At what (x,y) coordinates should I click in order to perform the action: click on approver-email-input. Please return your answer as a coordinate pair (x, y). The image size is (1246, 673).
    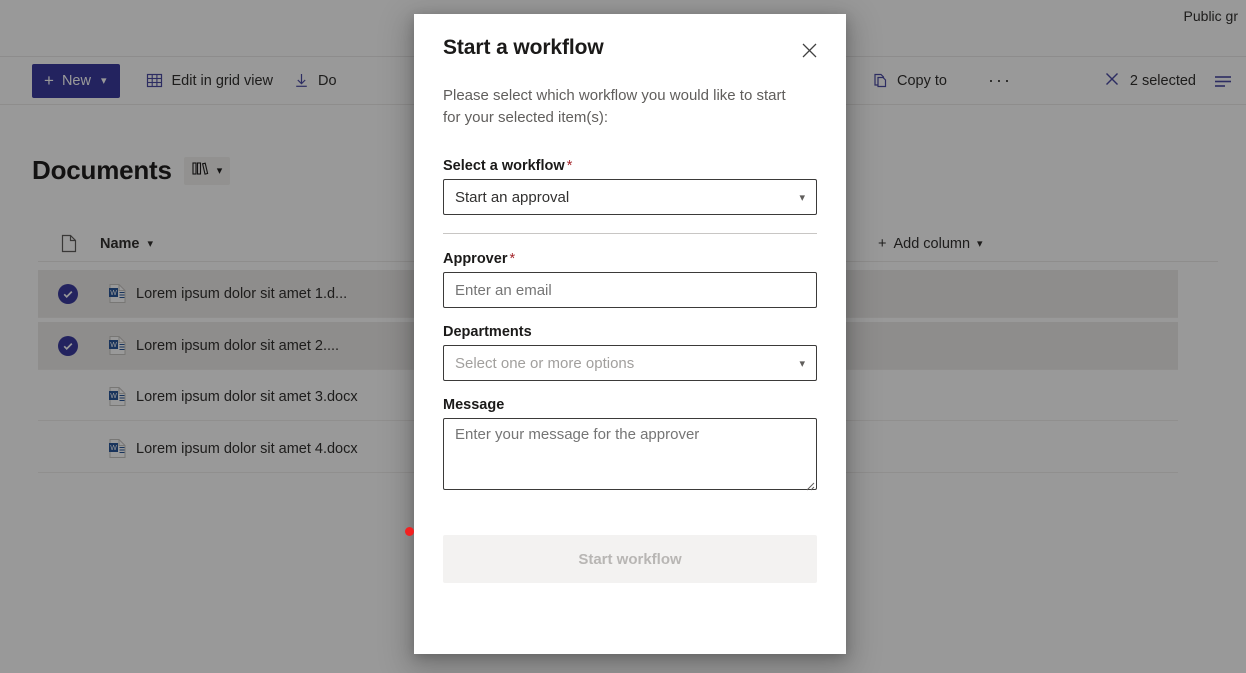
    Looking at the image, I should click on (630, 290).